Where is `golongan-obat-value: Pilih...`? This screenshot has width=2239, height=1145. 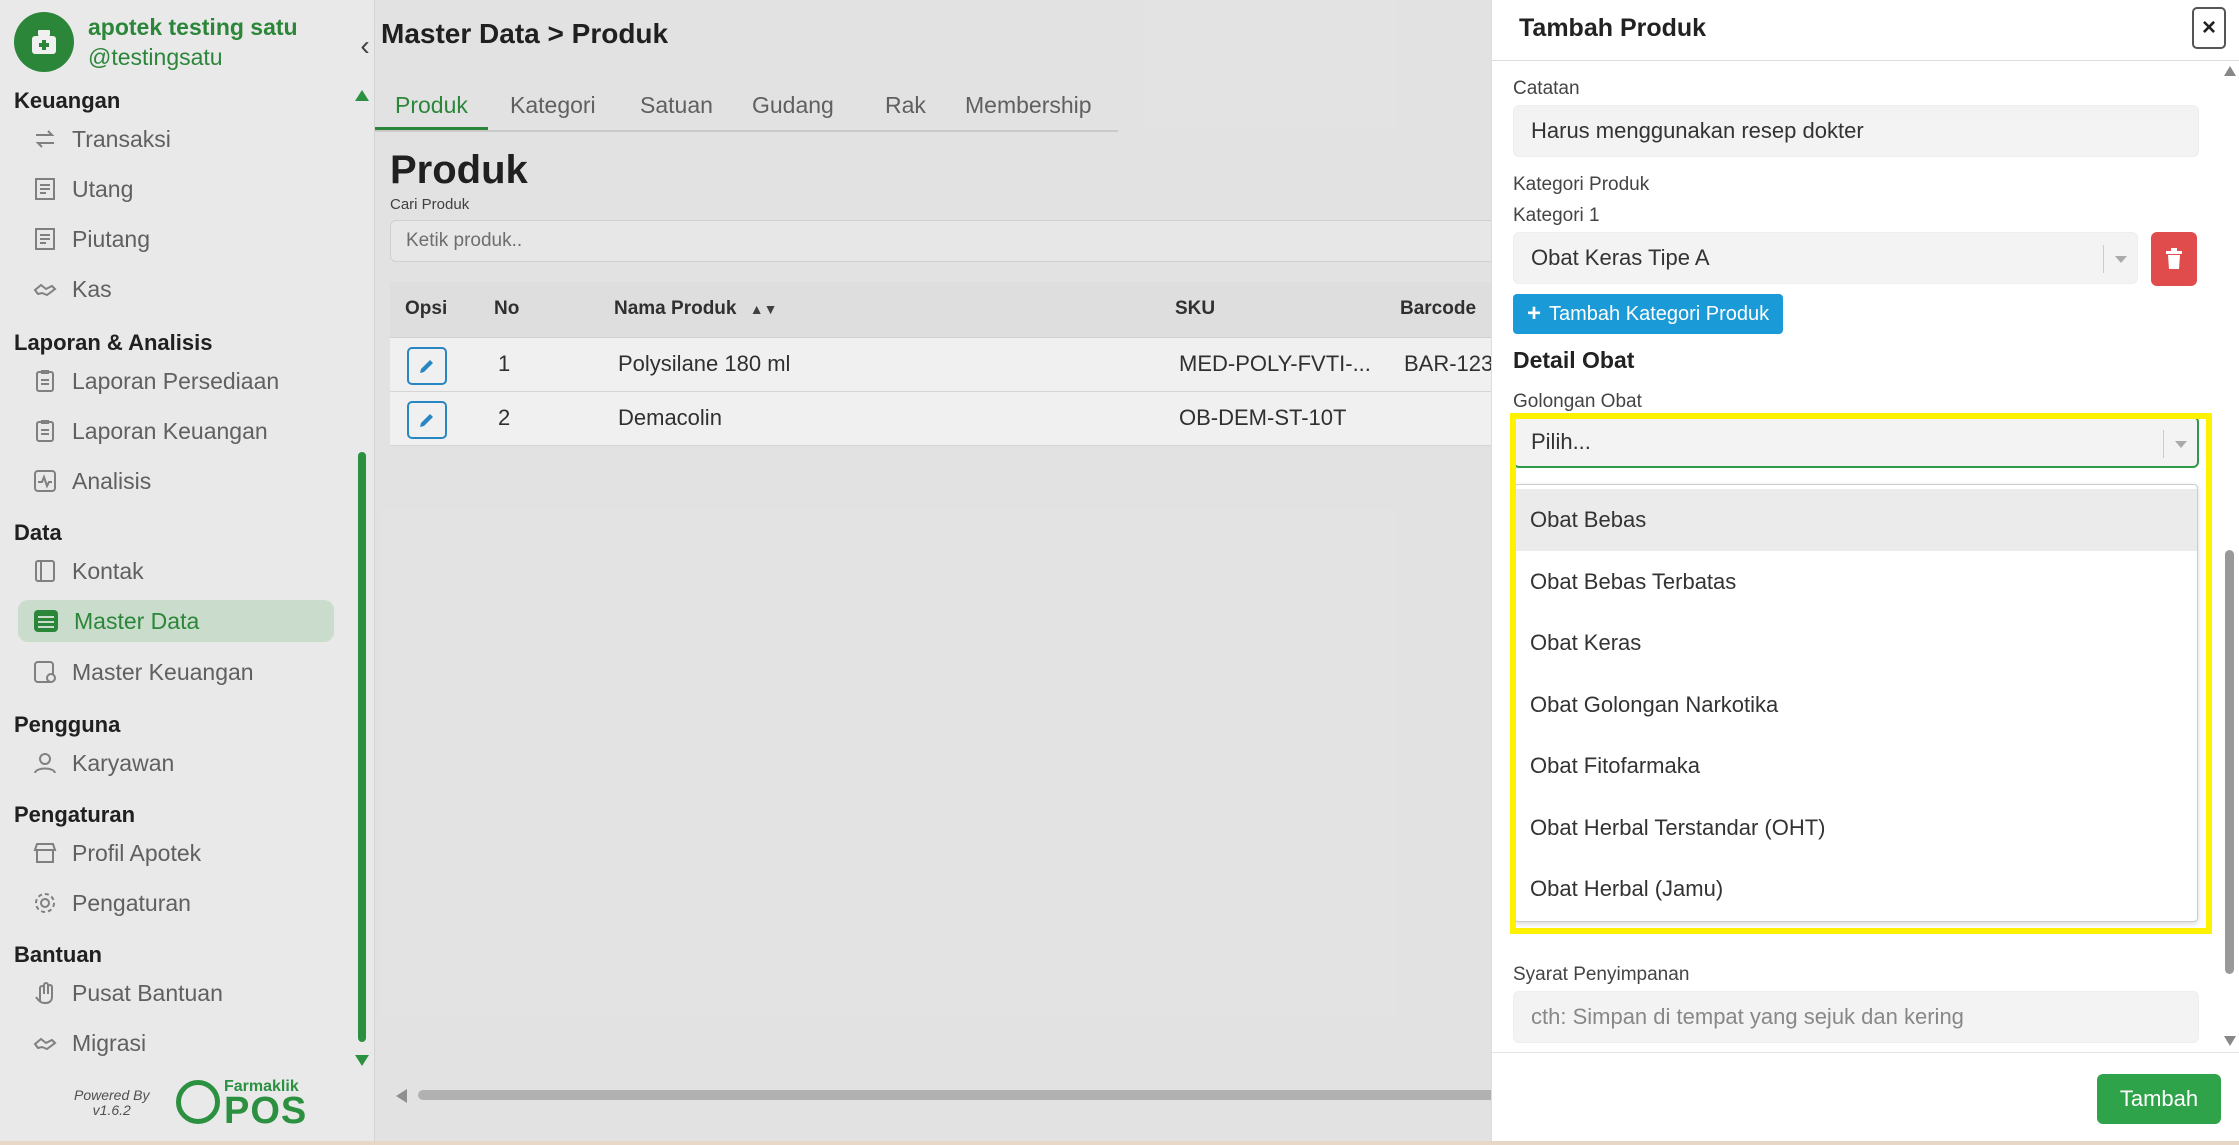
golongan-obat-value: Pilih... is located at coordinates (1561, 441).